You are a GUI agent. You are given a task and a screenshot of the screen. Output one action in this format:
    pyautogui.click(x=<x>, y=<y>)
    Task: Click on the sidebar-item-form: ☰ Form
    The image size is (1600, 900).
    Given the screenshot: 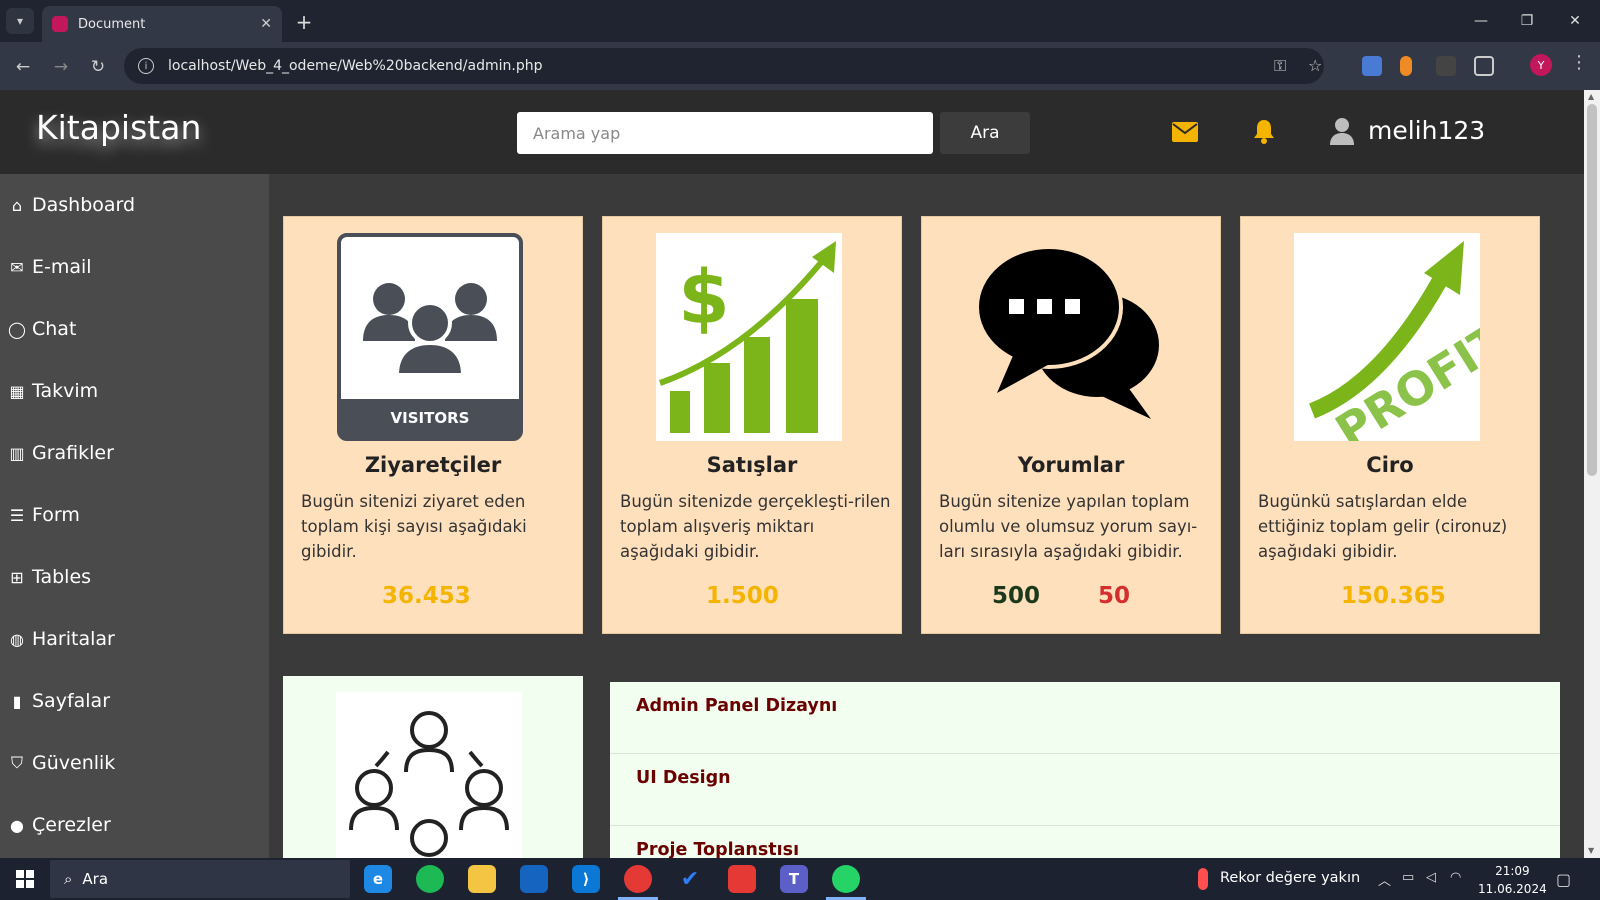 What is the action you would take?
    pyautogui.click(x=43, y=515)
    